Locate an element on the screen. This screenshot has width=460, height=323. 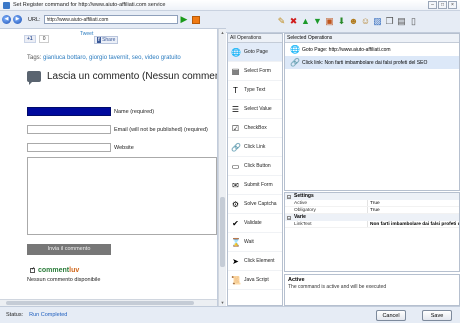
like-count: 0 is located at coordinates (44, 39).